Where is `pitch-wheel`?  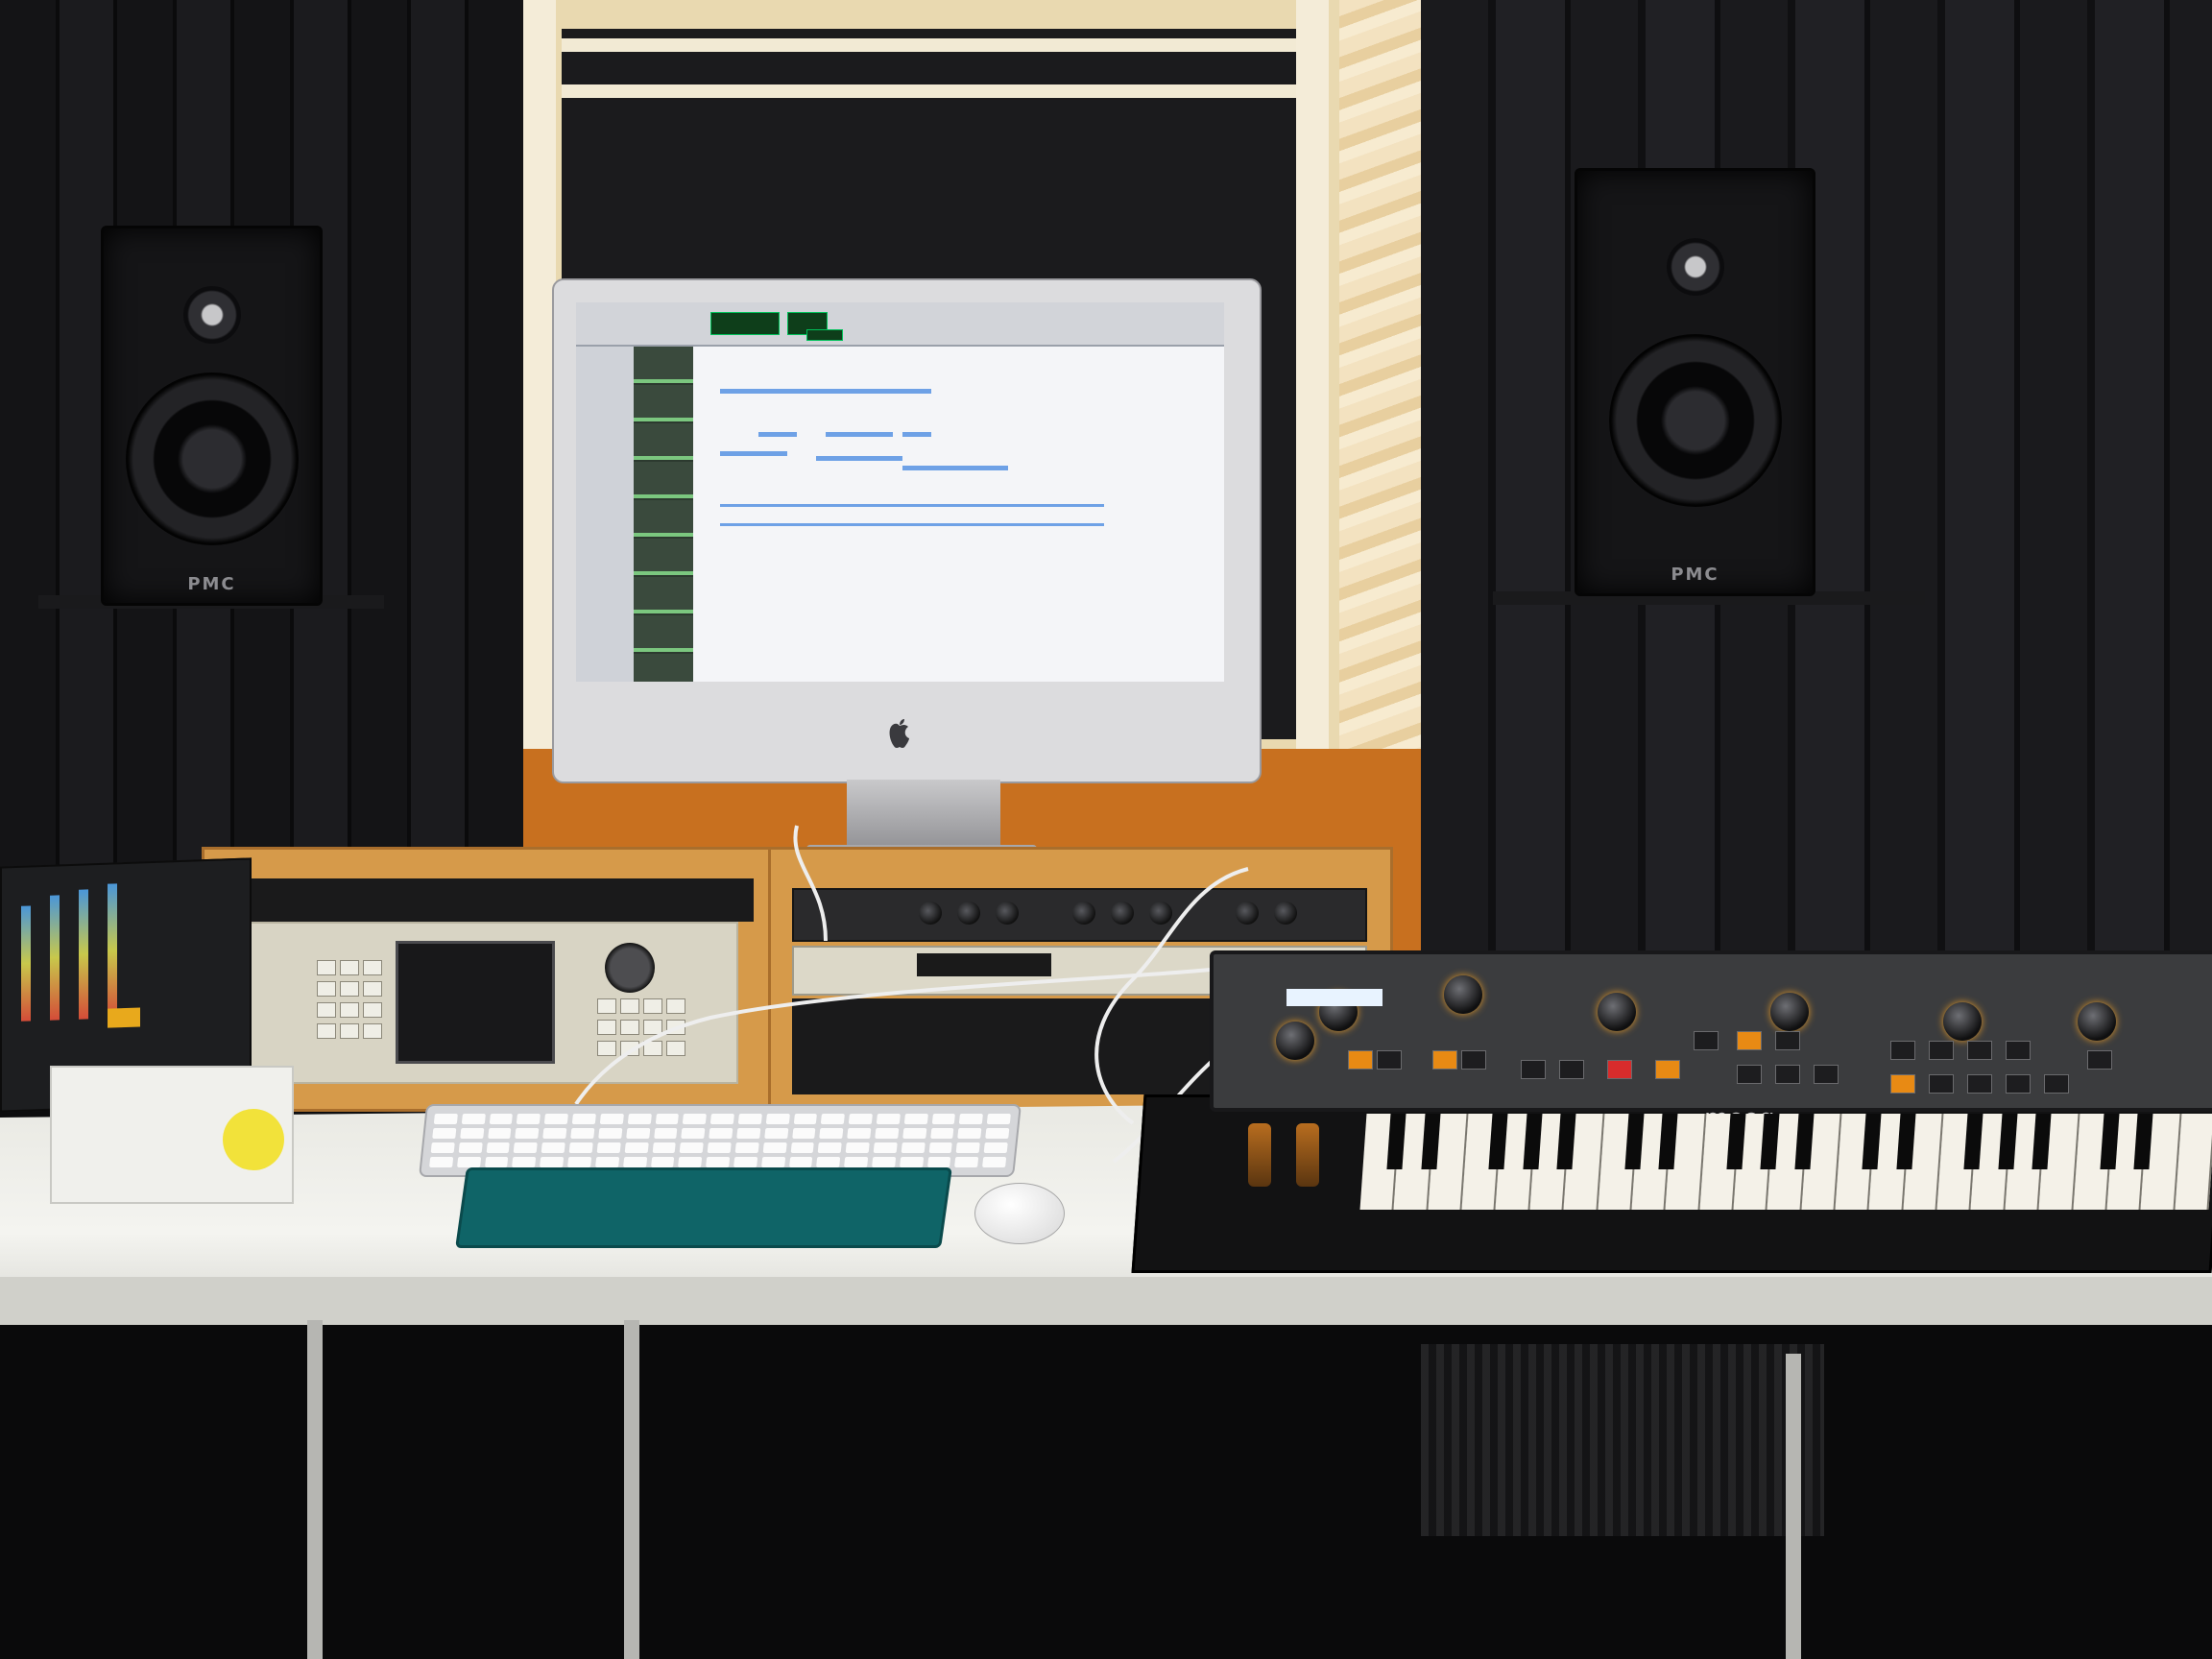 pitch-wheel is located at coordinates (1259, 1155).